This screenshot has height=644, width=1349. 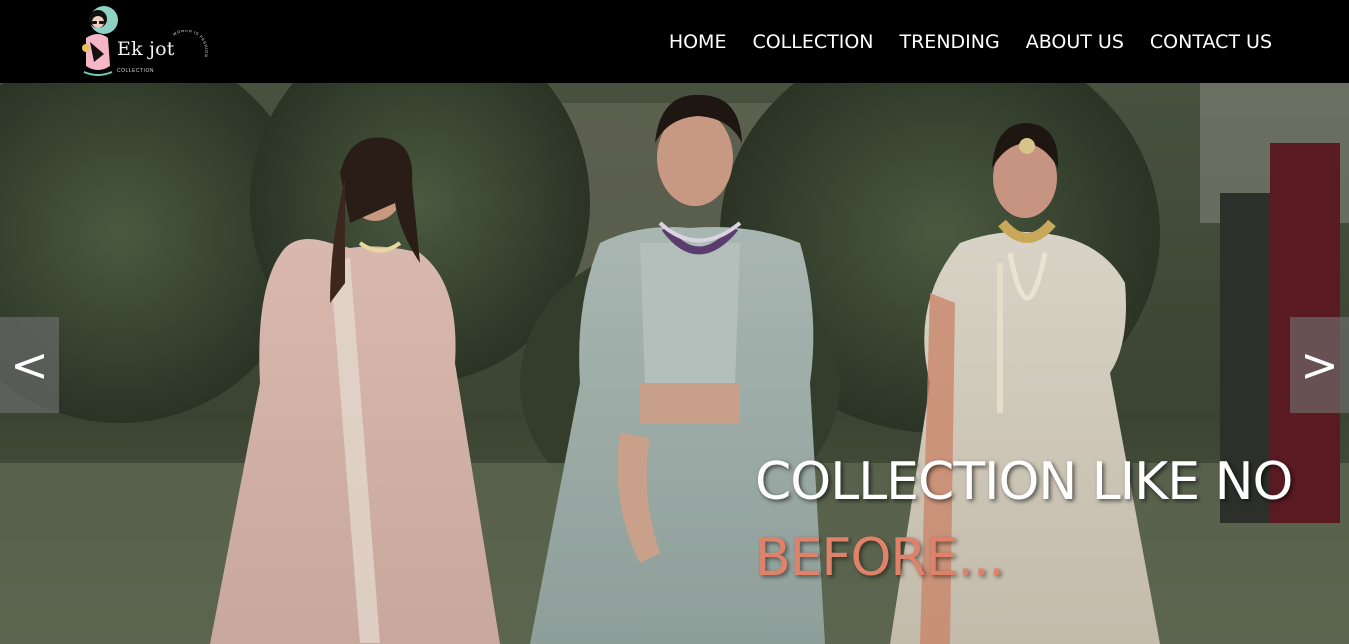 I want to click on logo-arc-text: WOMAN IS FASHION, so click(x=190, y=44).